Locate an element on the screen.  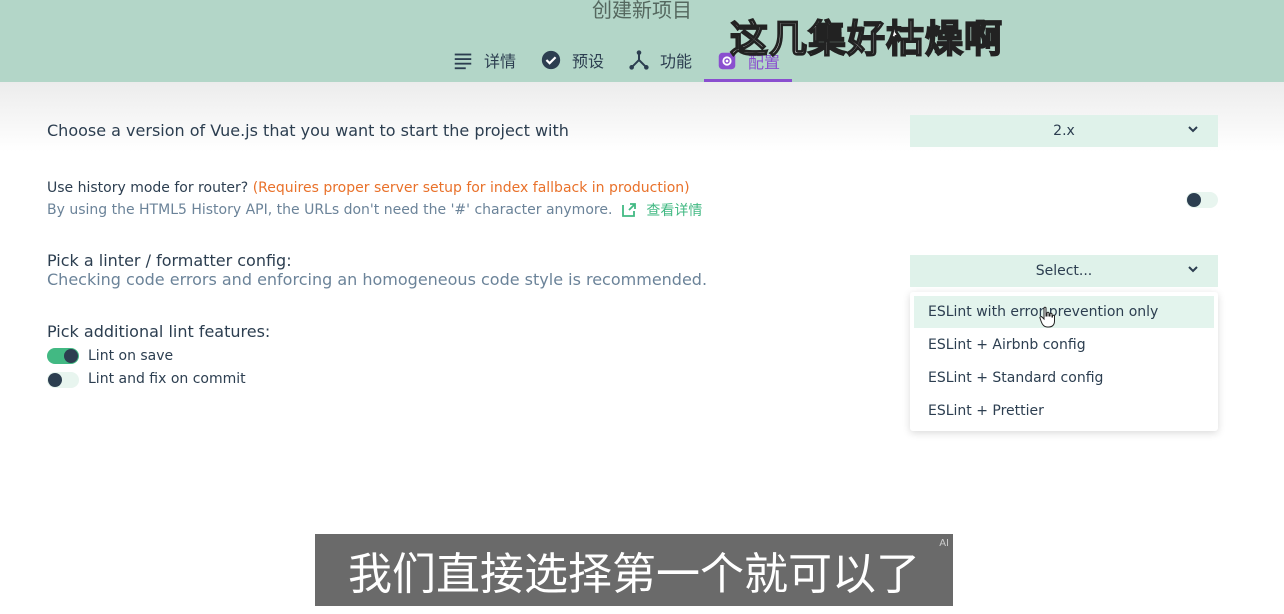
dropdown-option-eslint-error: ESLint with error prevention only is located at coordinates (1064, 312).